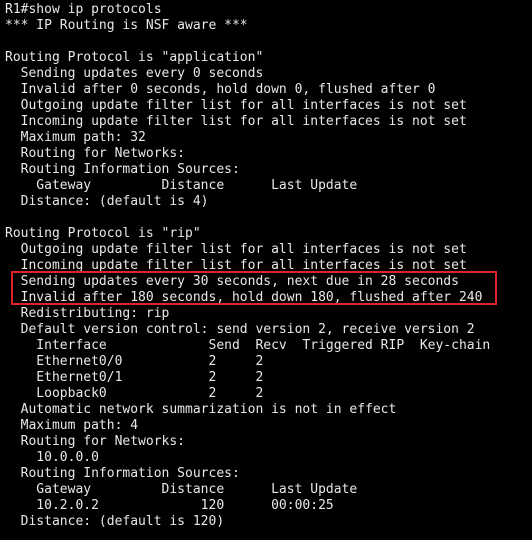 Image resolution: width=532 pixels, height=540 pixels. Describe the element at coordinates (126, 25) in the screenshot. I see `terminal-line: *** IP Routing is NSF aware ***` at that location.